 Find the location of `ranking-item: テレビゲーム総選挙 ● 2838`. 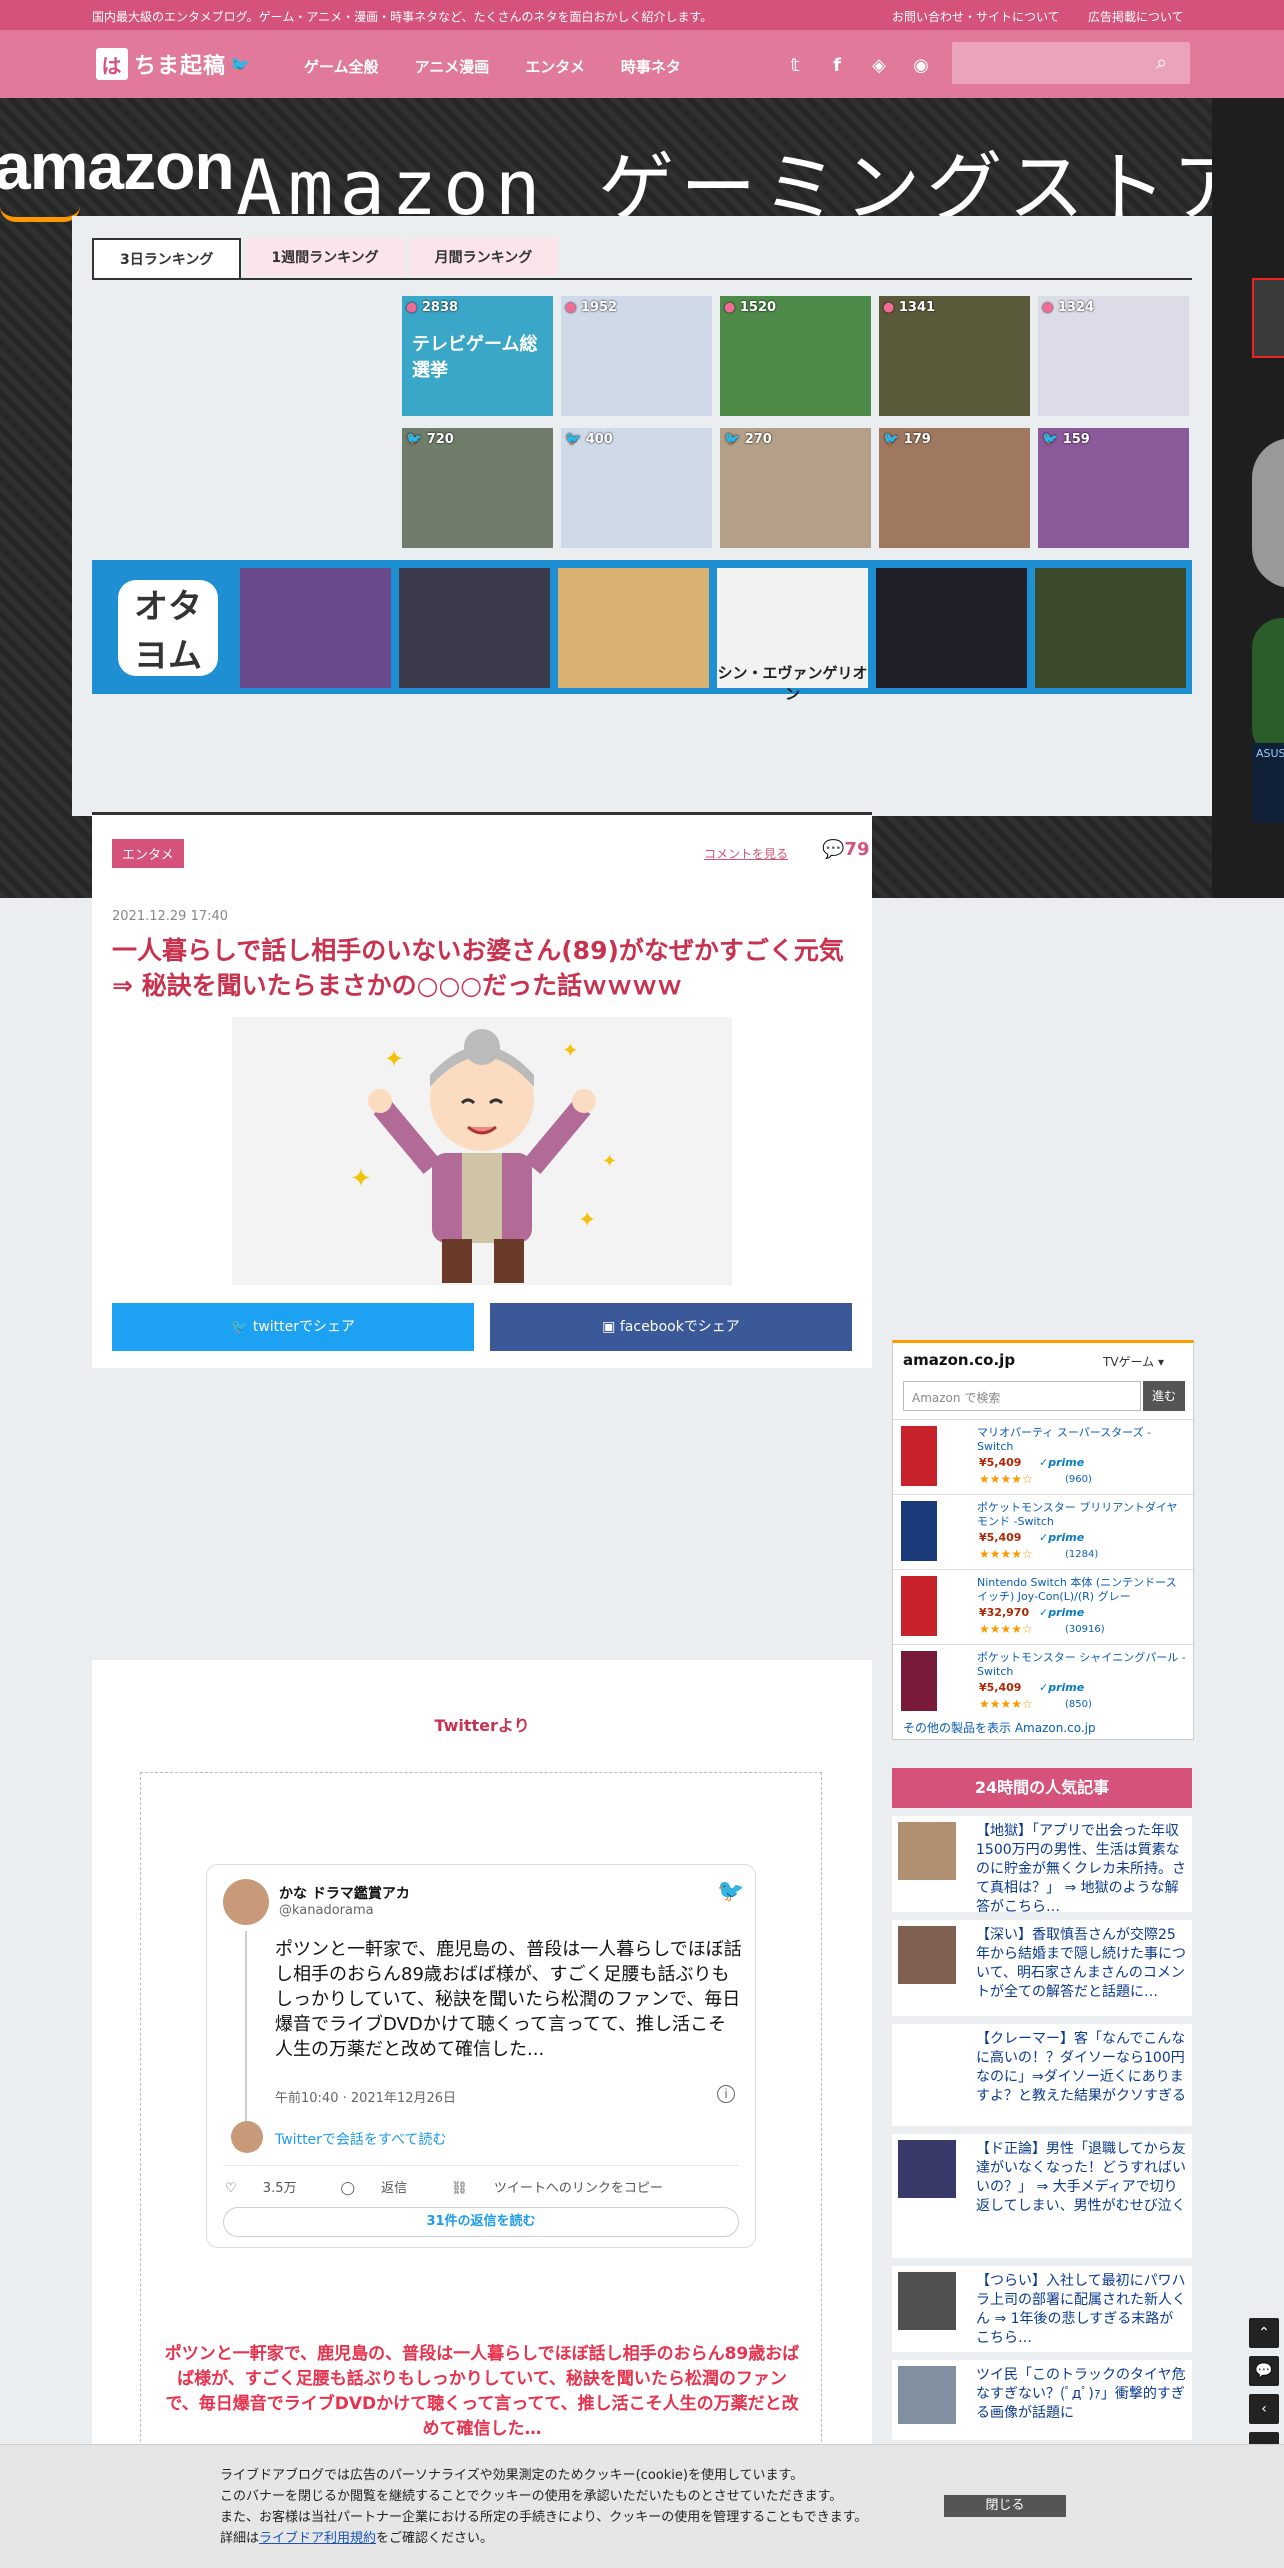

ranking-item: テレビゲーム総選挙 ● 2838 is located at coordinates (477, 356).